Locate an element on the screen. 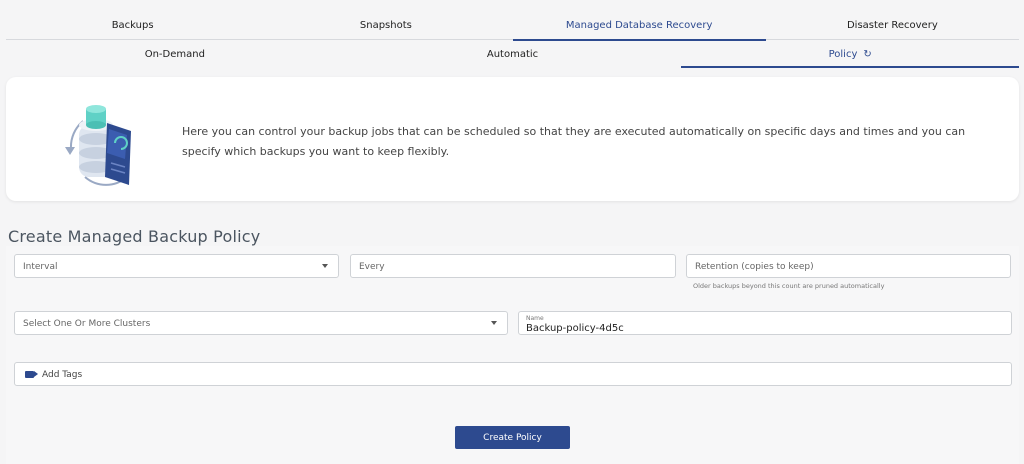 This screenshot has height=464, width=1024. name-field: Name Backup-policy-4d5c is located at coordinates (765, 323).